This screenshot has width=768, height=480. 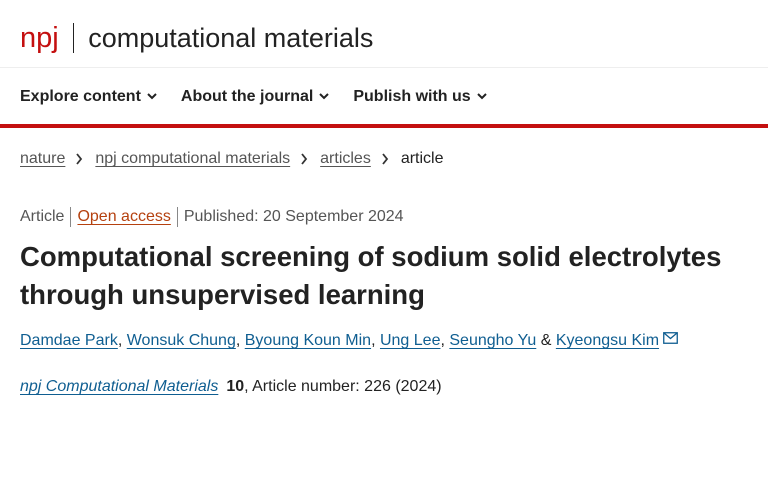 What do you see at coordinates (546, 340) in the screenshot?
I see `author-ampersand: &` at bounding box center [546, 340].